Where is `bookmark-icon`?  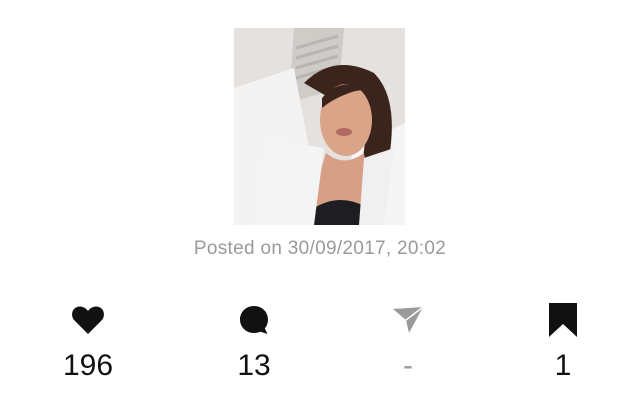 bookmark-icon is located at coordinates (563, 320).